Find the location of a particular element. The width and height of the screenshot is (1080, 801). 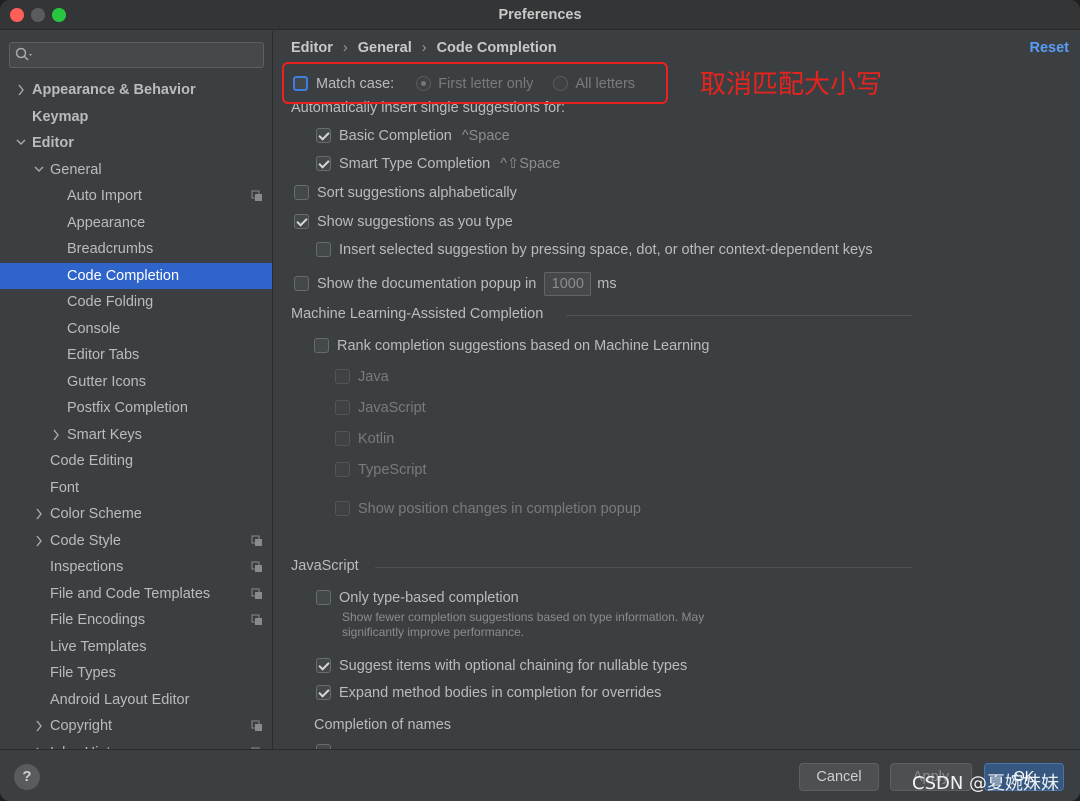

insert-selected-checkbox is located at coordinates (323, 249).